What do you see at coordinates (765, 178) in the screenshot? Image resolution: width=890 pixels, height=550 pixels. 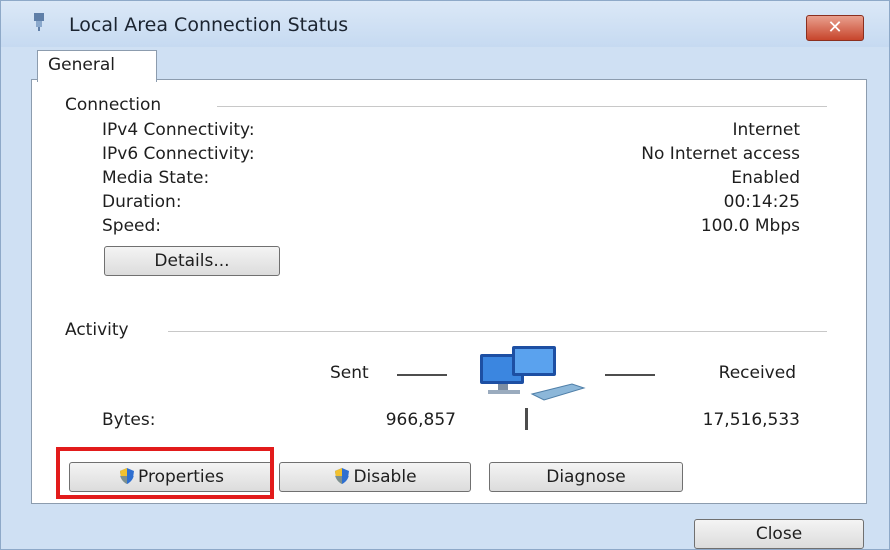 I see `media-state-value: Enabled` at bounding box center [765, 178].